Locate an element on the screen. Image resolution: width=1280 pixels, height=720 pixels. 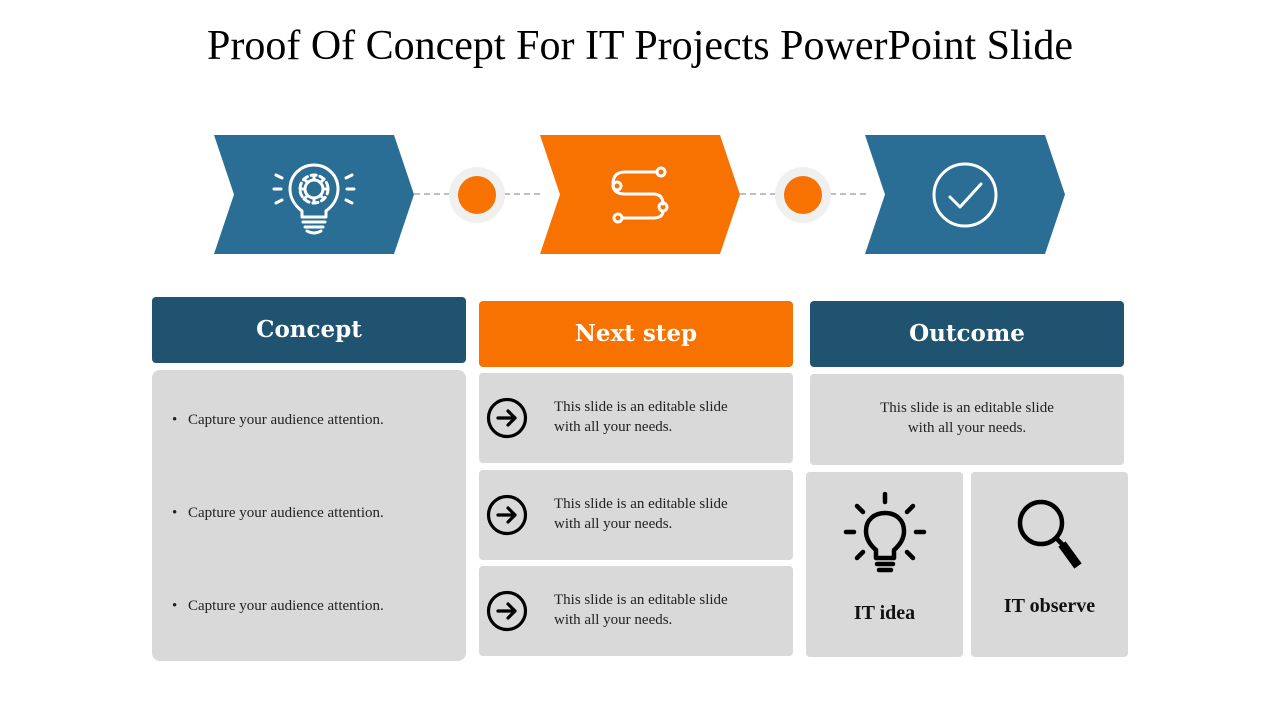
magnifier-icon is located at coordinates (1049, 534).